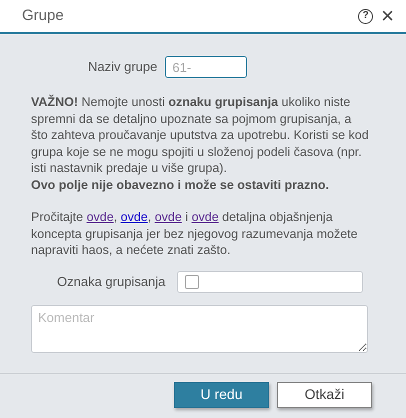  Describe the element at coordinates (206, 67) in the screenshot. I see `group-name-field: 61-` at that location.